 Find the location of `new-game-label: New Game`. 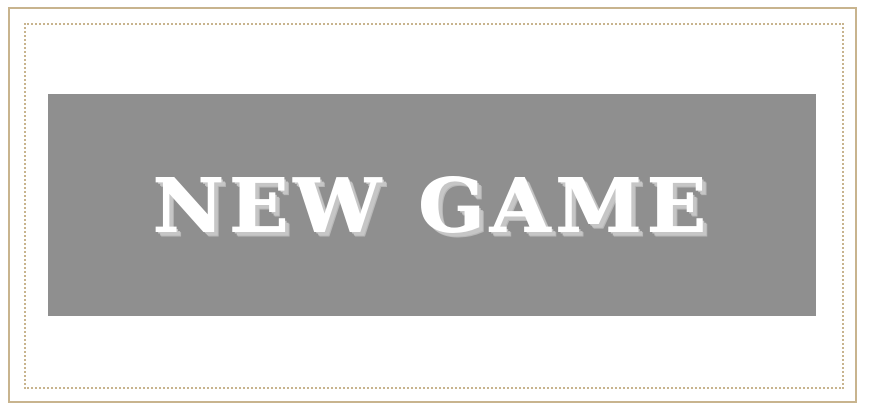

new-game-label: New Game is located at coordinates (432, 206).